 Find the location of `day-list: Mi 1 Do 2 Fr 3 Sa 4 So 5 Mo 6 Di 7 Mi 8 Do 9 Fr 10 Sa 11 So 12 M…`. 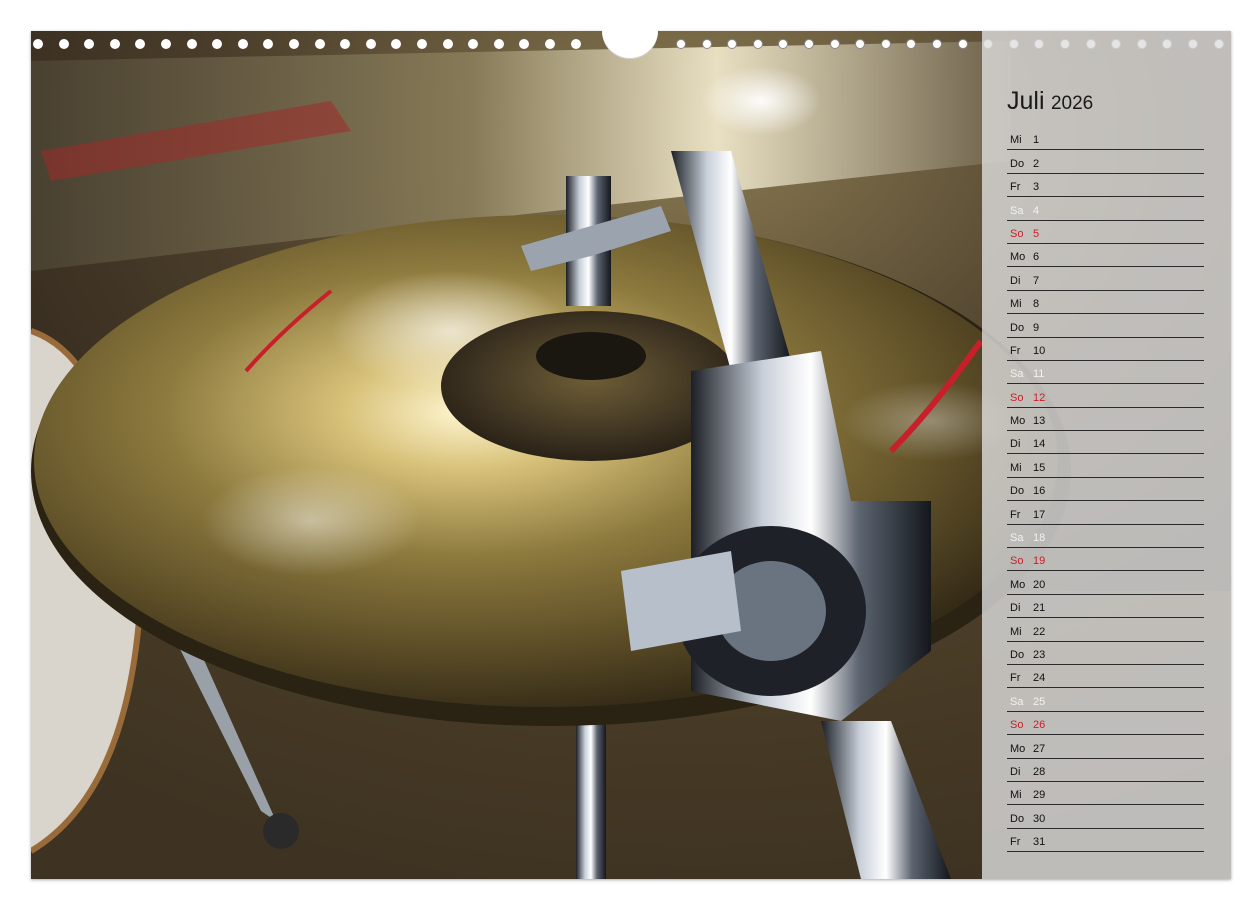

day-list: Mi 1 Do 2 Fr 3 Sa 4 So 5 Mo 6 Di 7 Mi 8 Do 9 Fr 10 Sa 11 So 12 M… is located at coordinates (1105, 490).